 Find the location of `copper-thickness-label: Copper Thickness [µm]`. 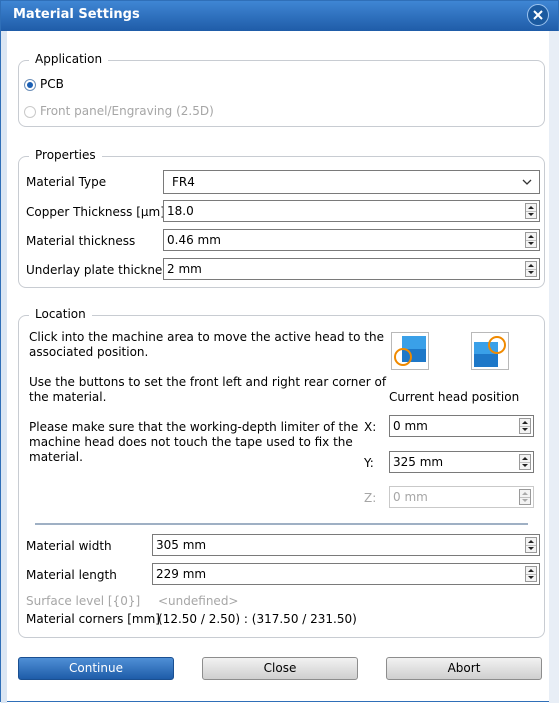

copper-thickness-label: Copper Thickness [µm] is located at coordinates (95, 212).